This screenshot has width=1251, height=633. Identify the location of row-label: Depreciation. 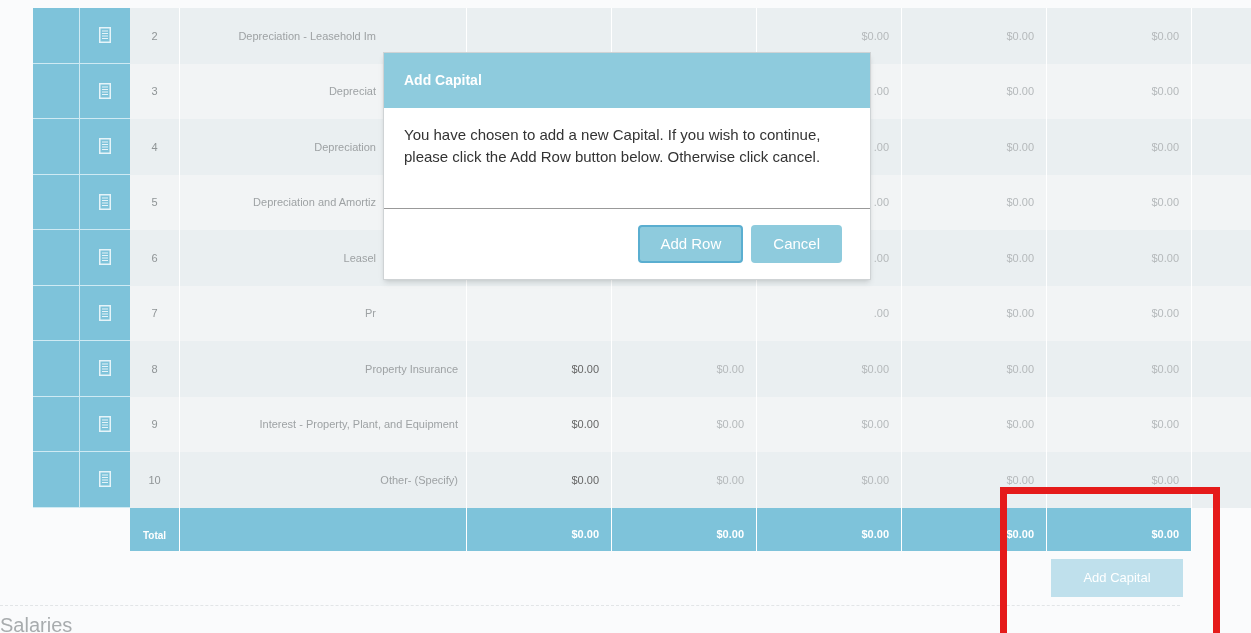
(345, 147).